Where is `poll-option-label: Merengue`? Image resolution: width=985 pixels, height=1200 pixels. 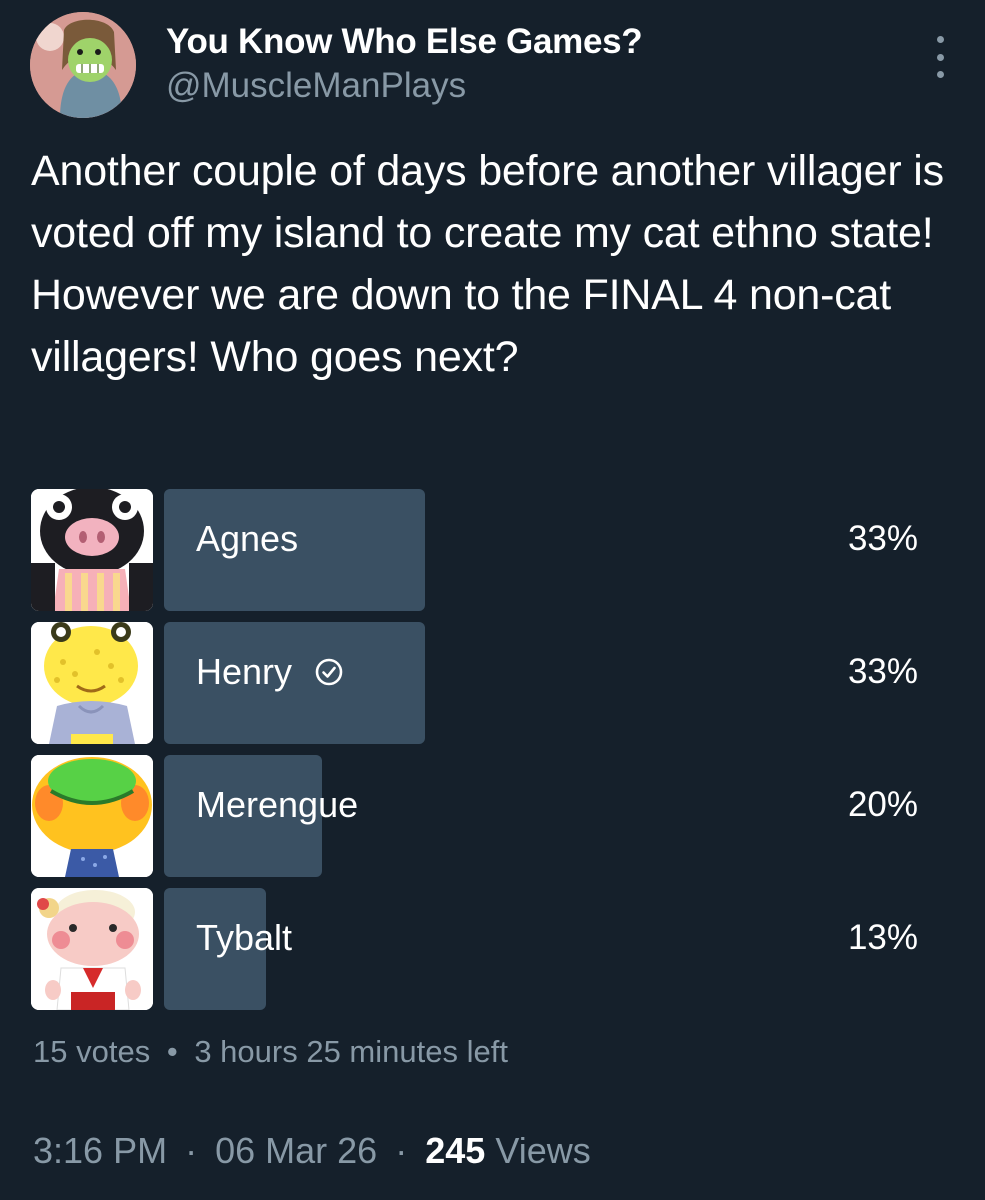
poll-option-label: Merengue is located at coordinates (277, 805).